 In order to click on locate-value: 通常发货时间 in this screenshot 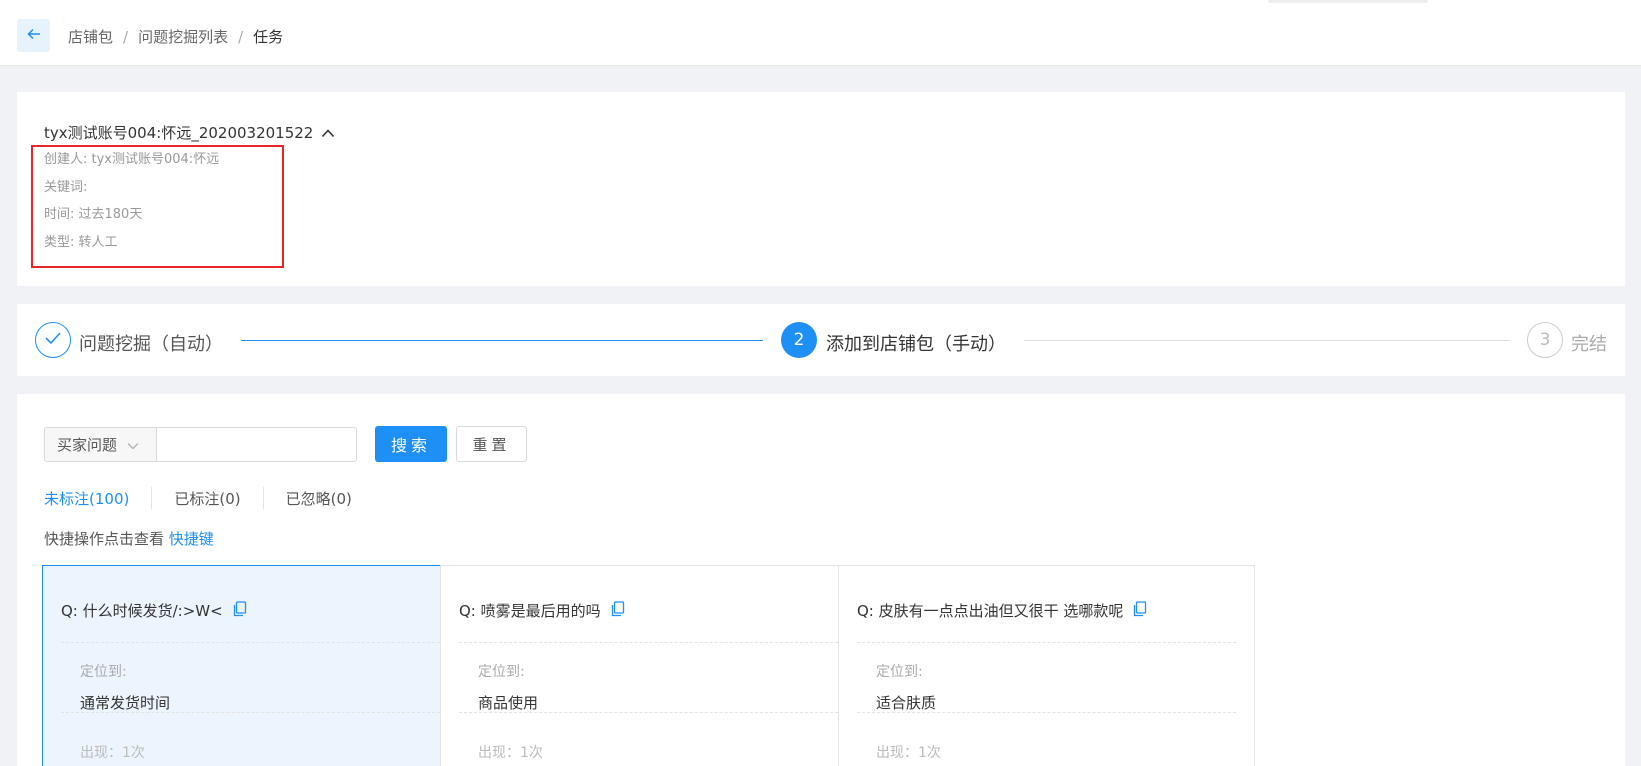, I will do `click(125, 703)`.